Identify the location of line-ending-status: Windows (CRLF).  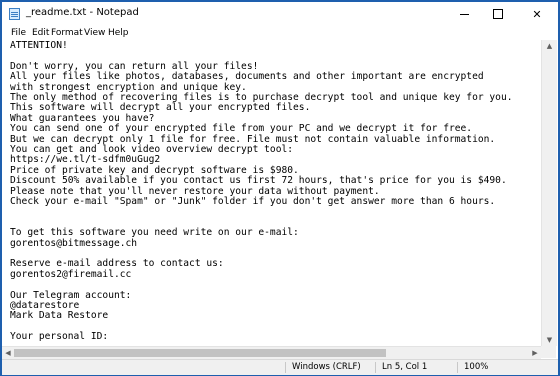
(326, 367).